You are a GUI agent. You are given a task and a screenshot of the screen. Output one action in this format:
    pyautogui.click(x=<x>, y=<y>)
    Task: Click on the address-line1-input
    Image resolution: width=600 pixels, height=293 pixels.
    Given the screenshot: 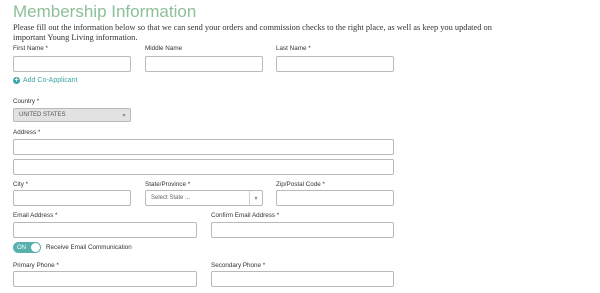 What is the action you would take?
    pyautogui.click(x=203, y=147)
    